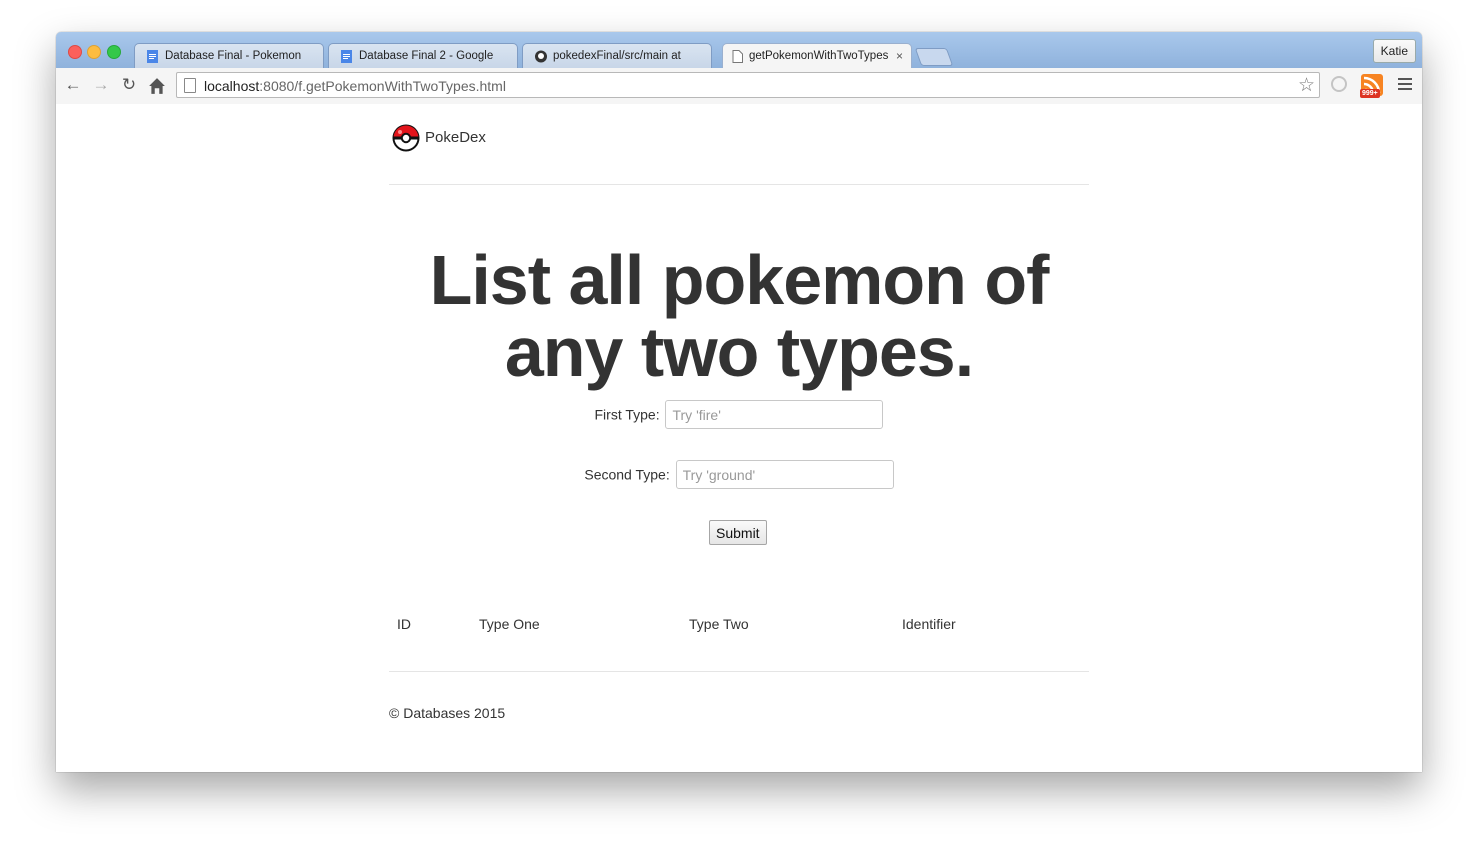  Describe the element at coordinates (774, 414) in the screenshot. I see `first-type-input` at that location.